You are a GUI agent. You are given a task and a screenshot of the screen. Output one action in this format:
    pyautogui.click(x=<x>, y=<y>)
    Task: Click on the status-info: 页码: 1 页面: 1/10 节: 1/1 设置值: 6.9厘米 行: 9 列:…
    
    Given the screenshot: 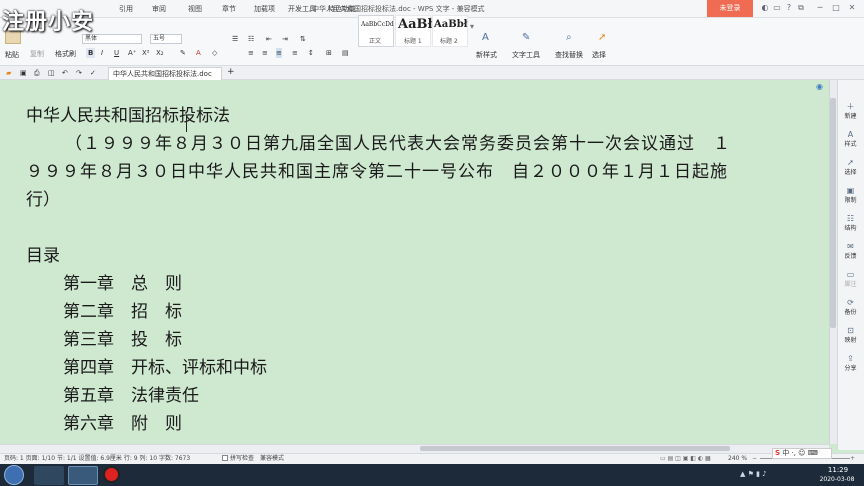 What is the action you would take?
    pyautogui.click(x=97, y=458)
    